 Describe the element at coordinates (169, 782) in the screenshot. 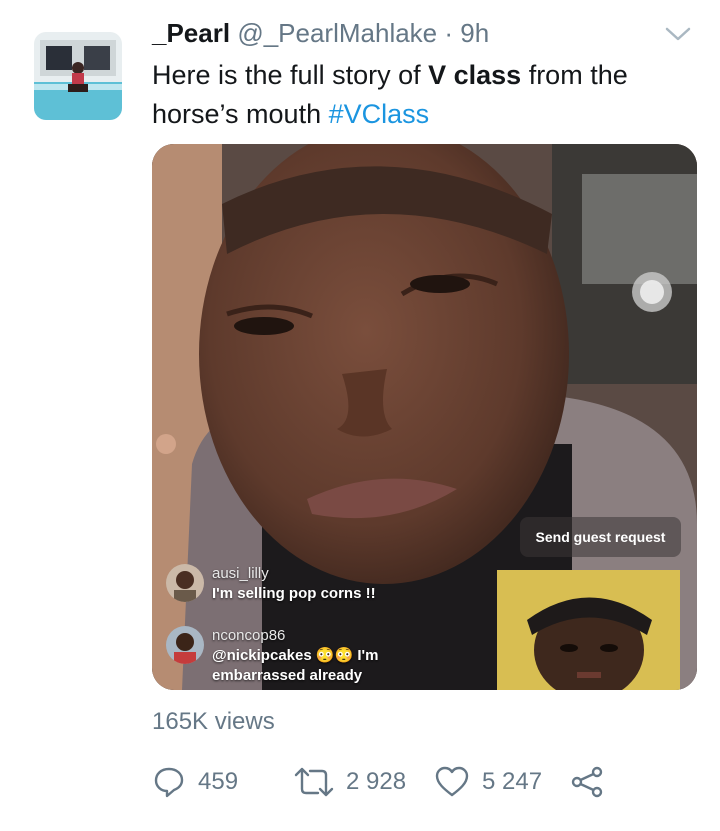

I see `reply-icon` at that location.